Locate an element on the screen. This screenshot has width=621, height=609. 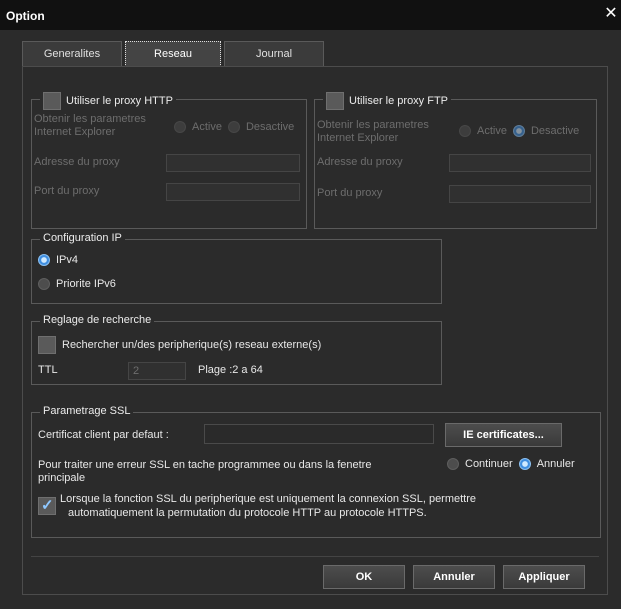
proxy-ftp-desactive-radio is located at coordinates (518, 131).